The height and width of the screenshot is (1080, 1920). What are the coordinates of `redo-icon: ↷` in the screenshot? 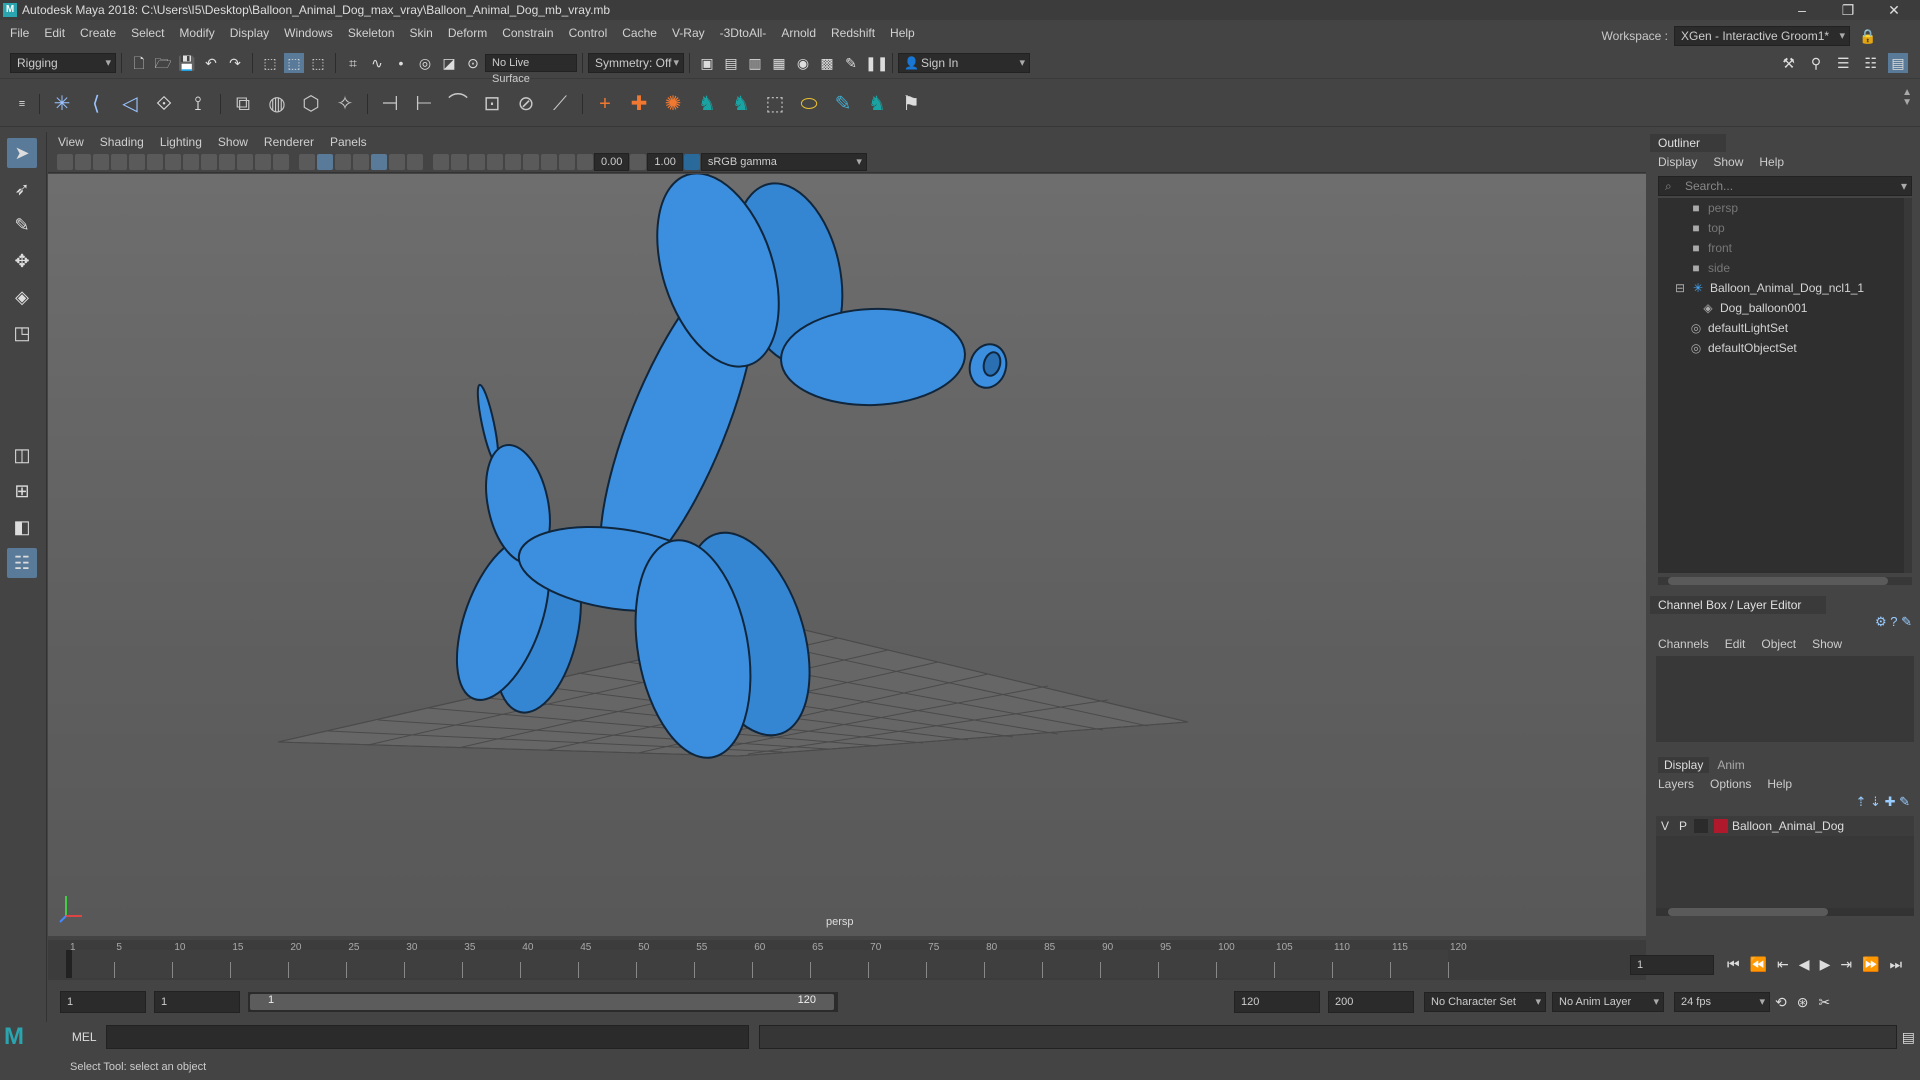 It's located at (235, 63).